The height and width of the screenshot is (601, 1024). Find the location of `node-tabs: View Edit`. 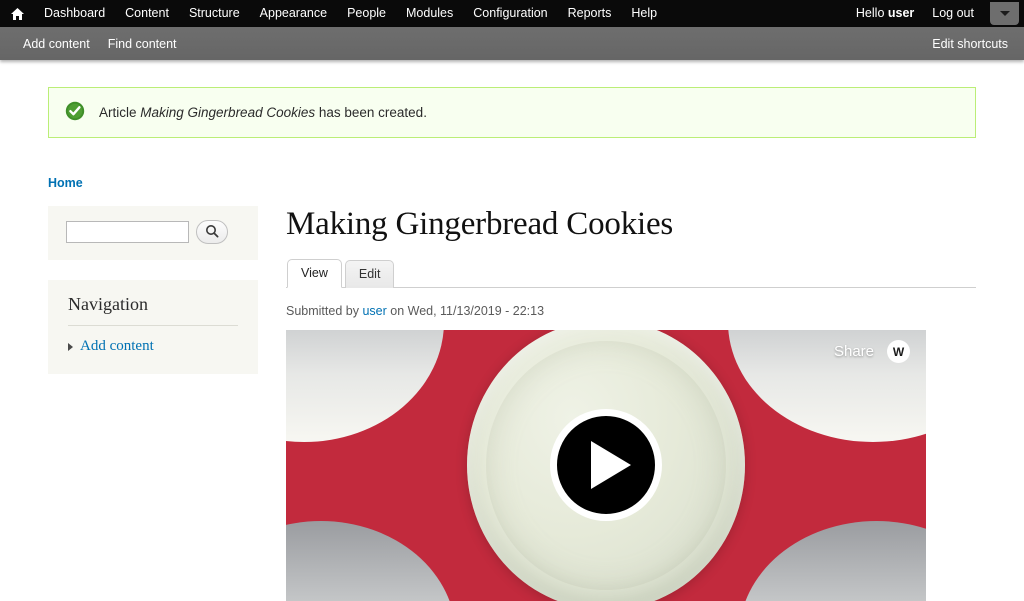

node-tabs: View Edit is located at coordinates (631, 273).